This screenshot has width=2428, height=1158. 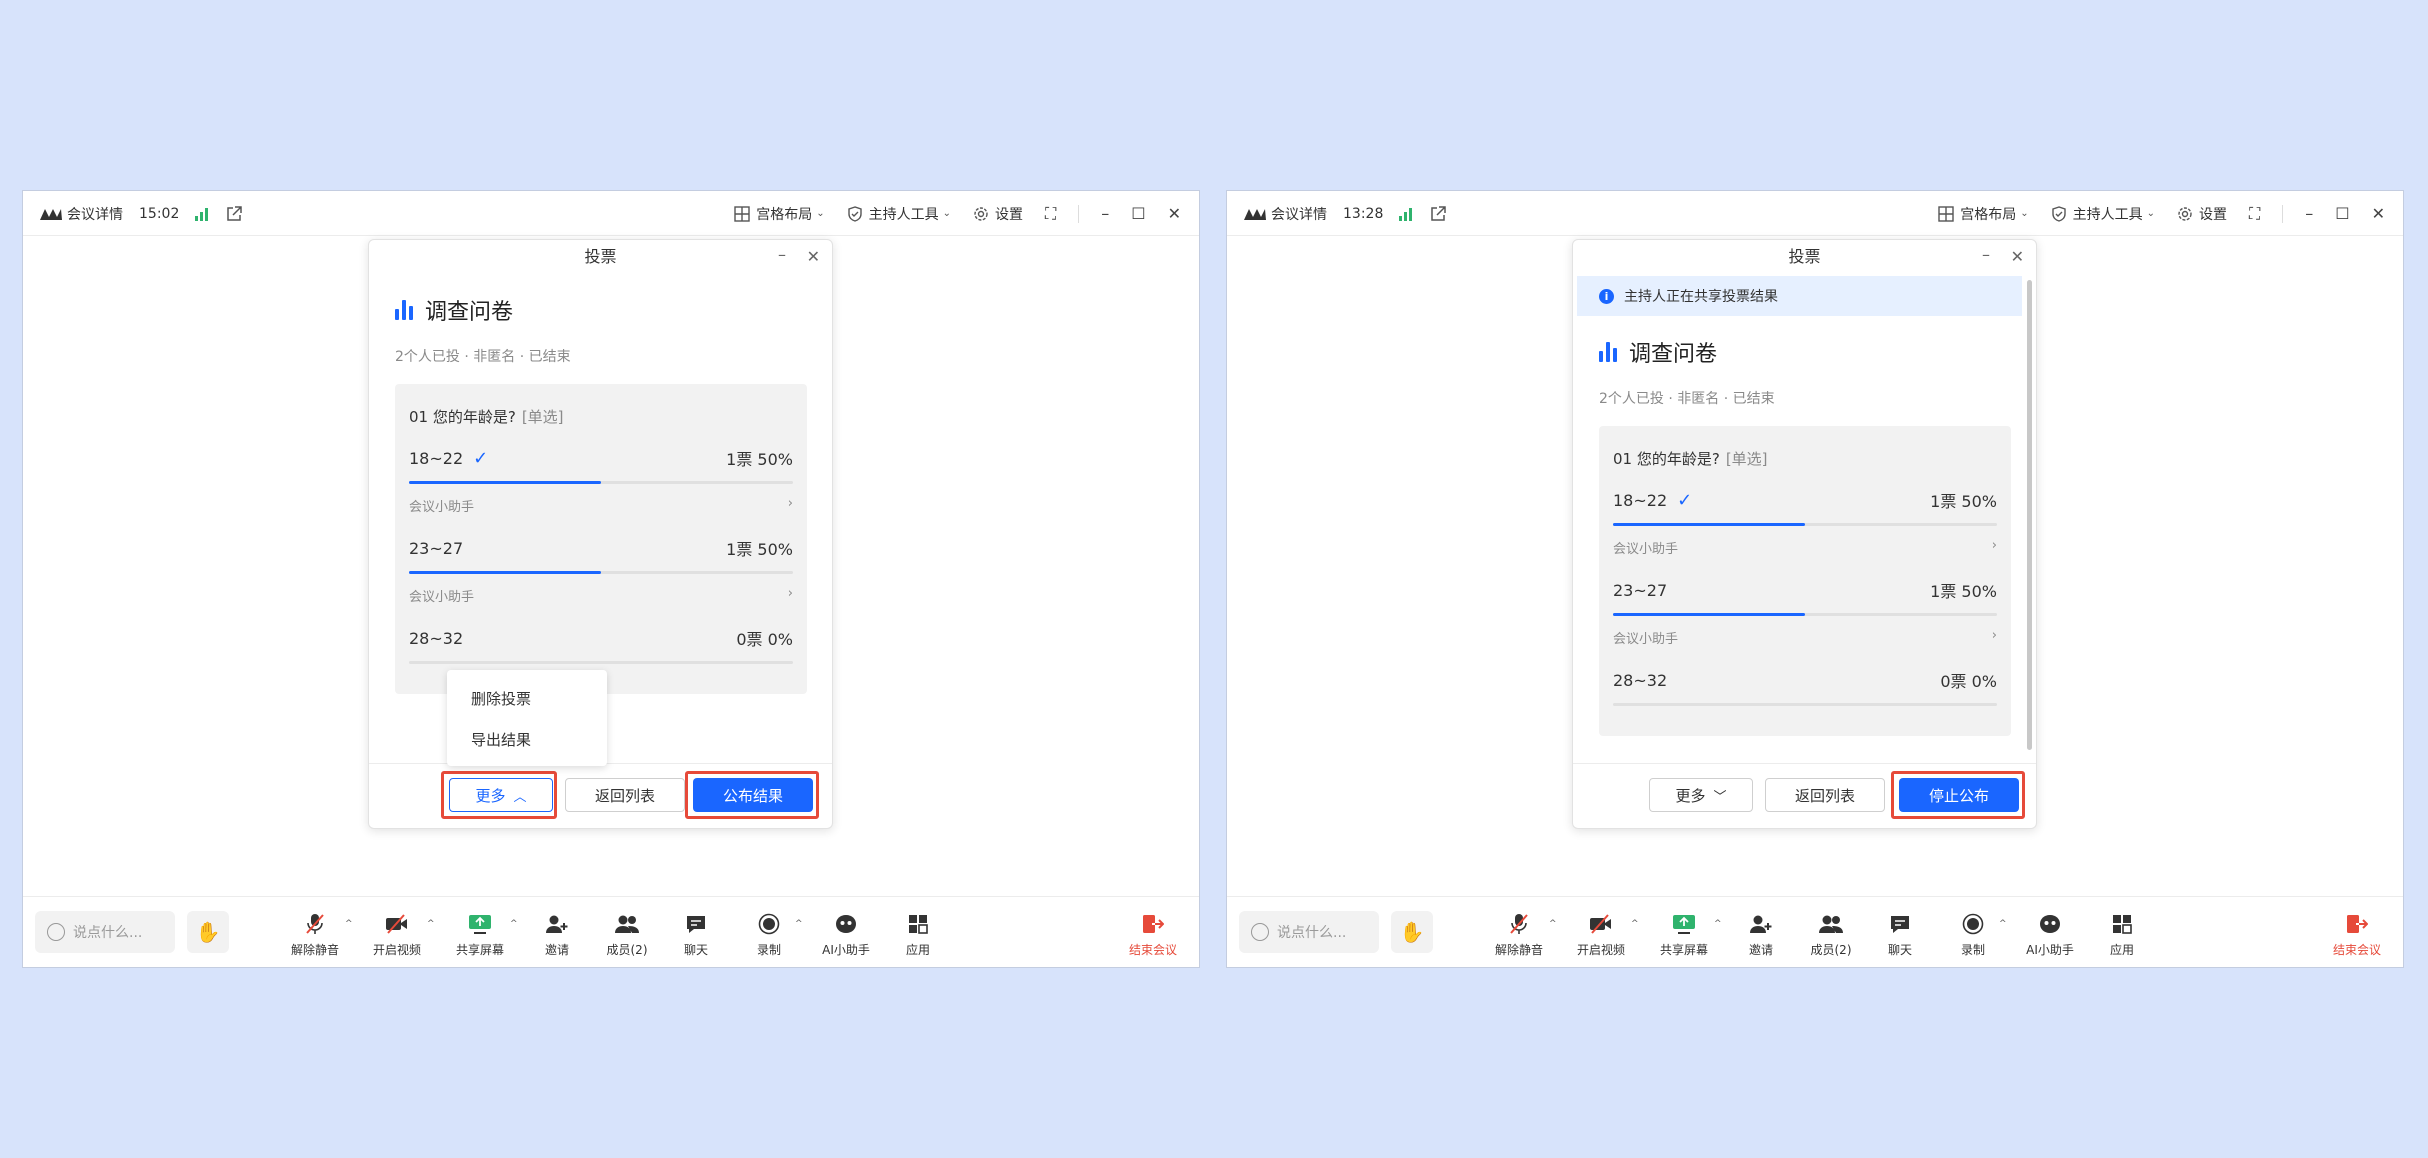 I want to click on highlight-box, so click(x=752, y=795).